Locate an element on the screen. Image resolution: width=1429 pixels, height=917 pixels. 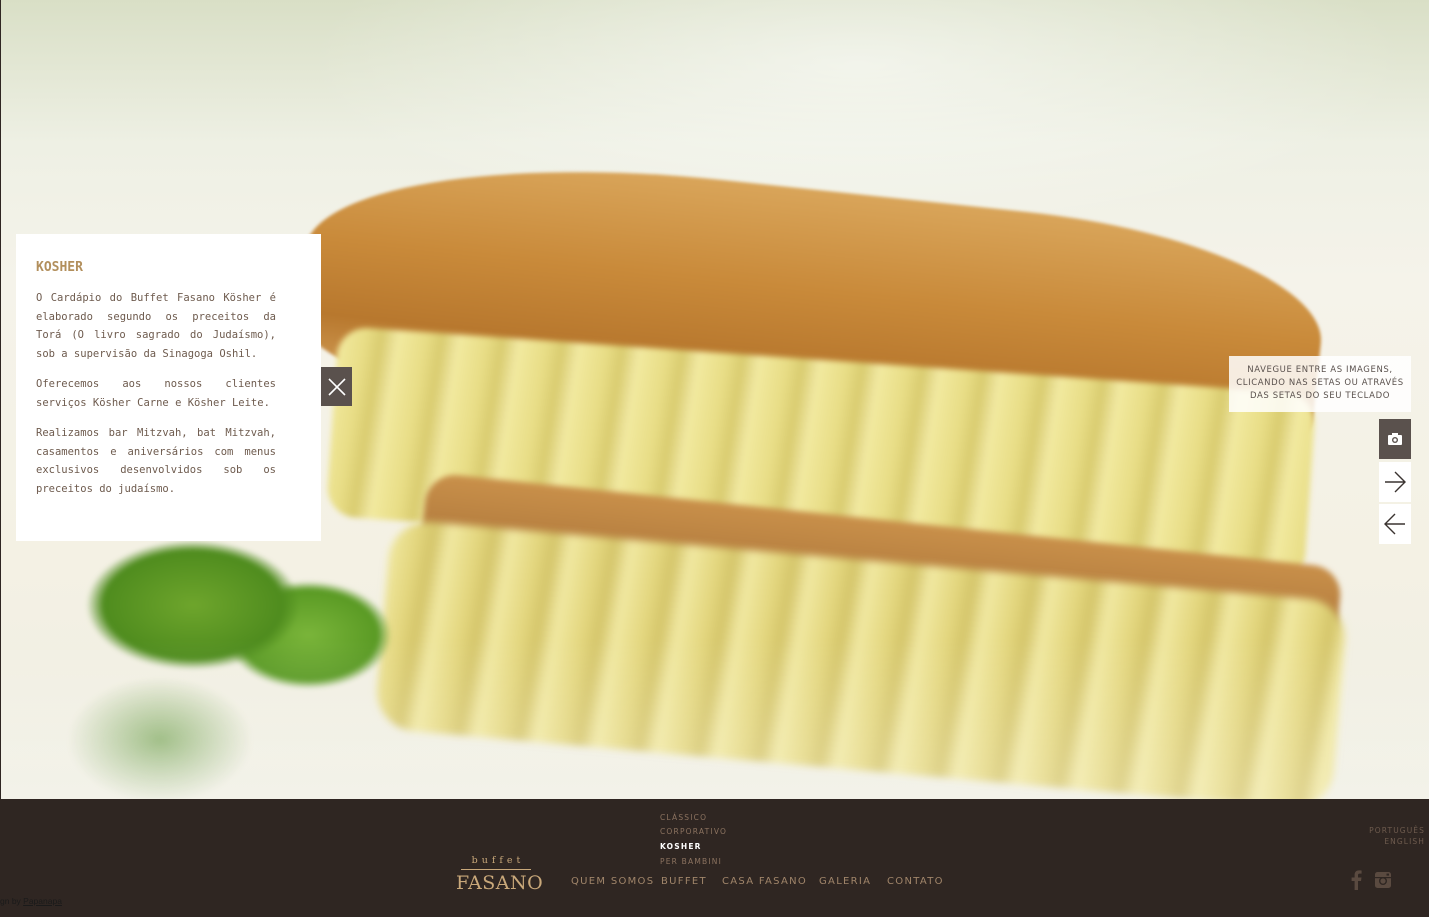
instagram-icon is located at coordinates (1383, 880).